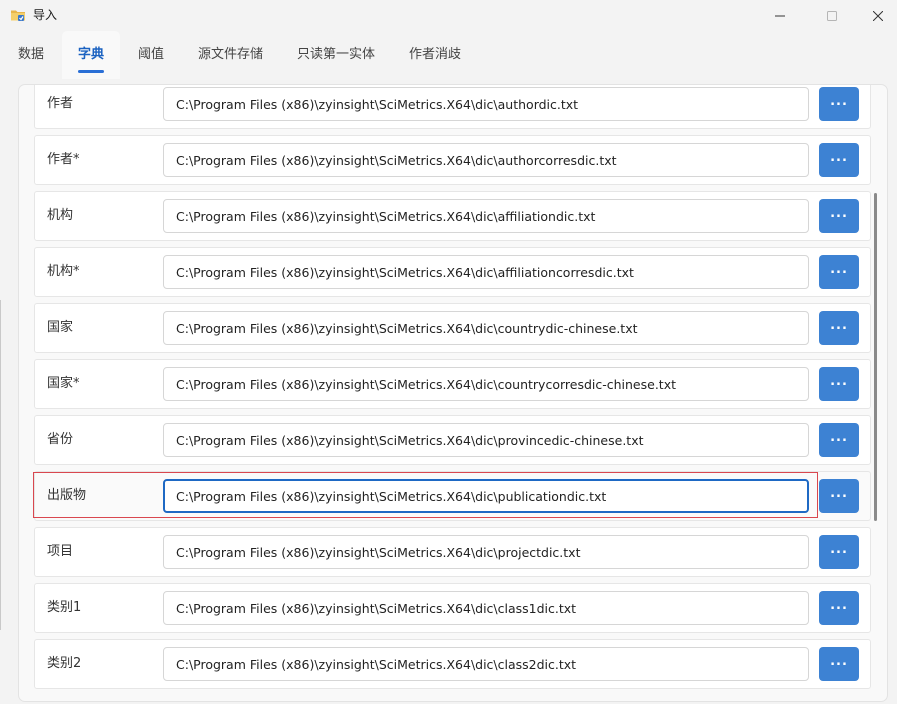  Describe the element at coordinates (45, 15) in the screenshot. I see `window-title: 导入` at that location.